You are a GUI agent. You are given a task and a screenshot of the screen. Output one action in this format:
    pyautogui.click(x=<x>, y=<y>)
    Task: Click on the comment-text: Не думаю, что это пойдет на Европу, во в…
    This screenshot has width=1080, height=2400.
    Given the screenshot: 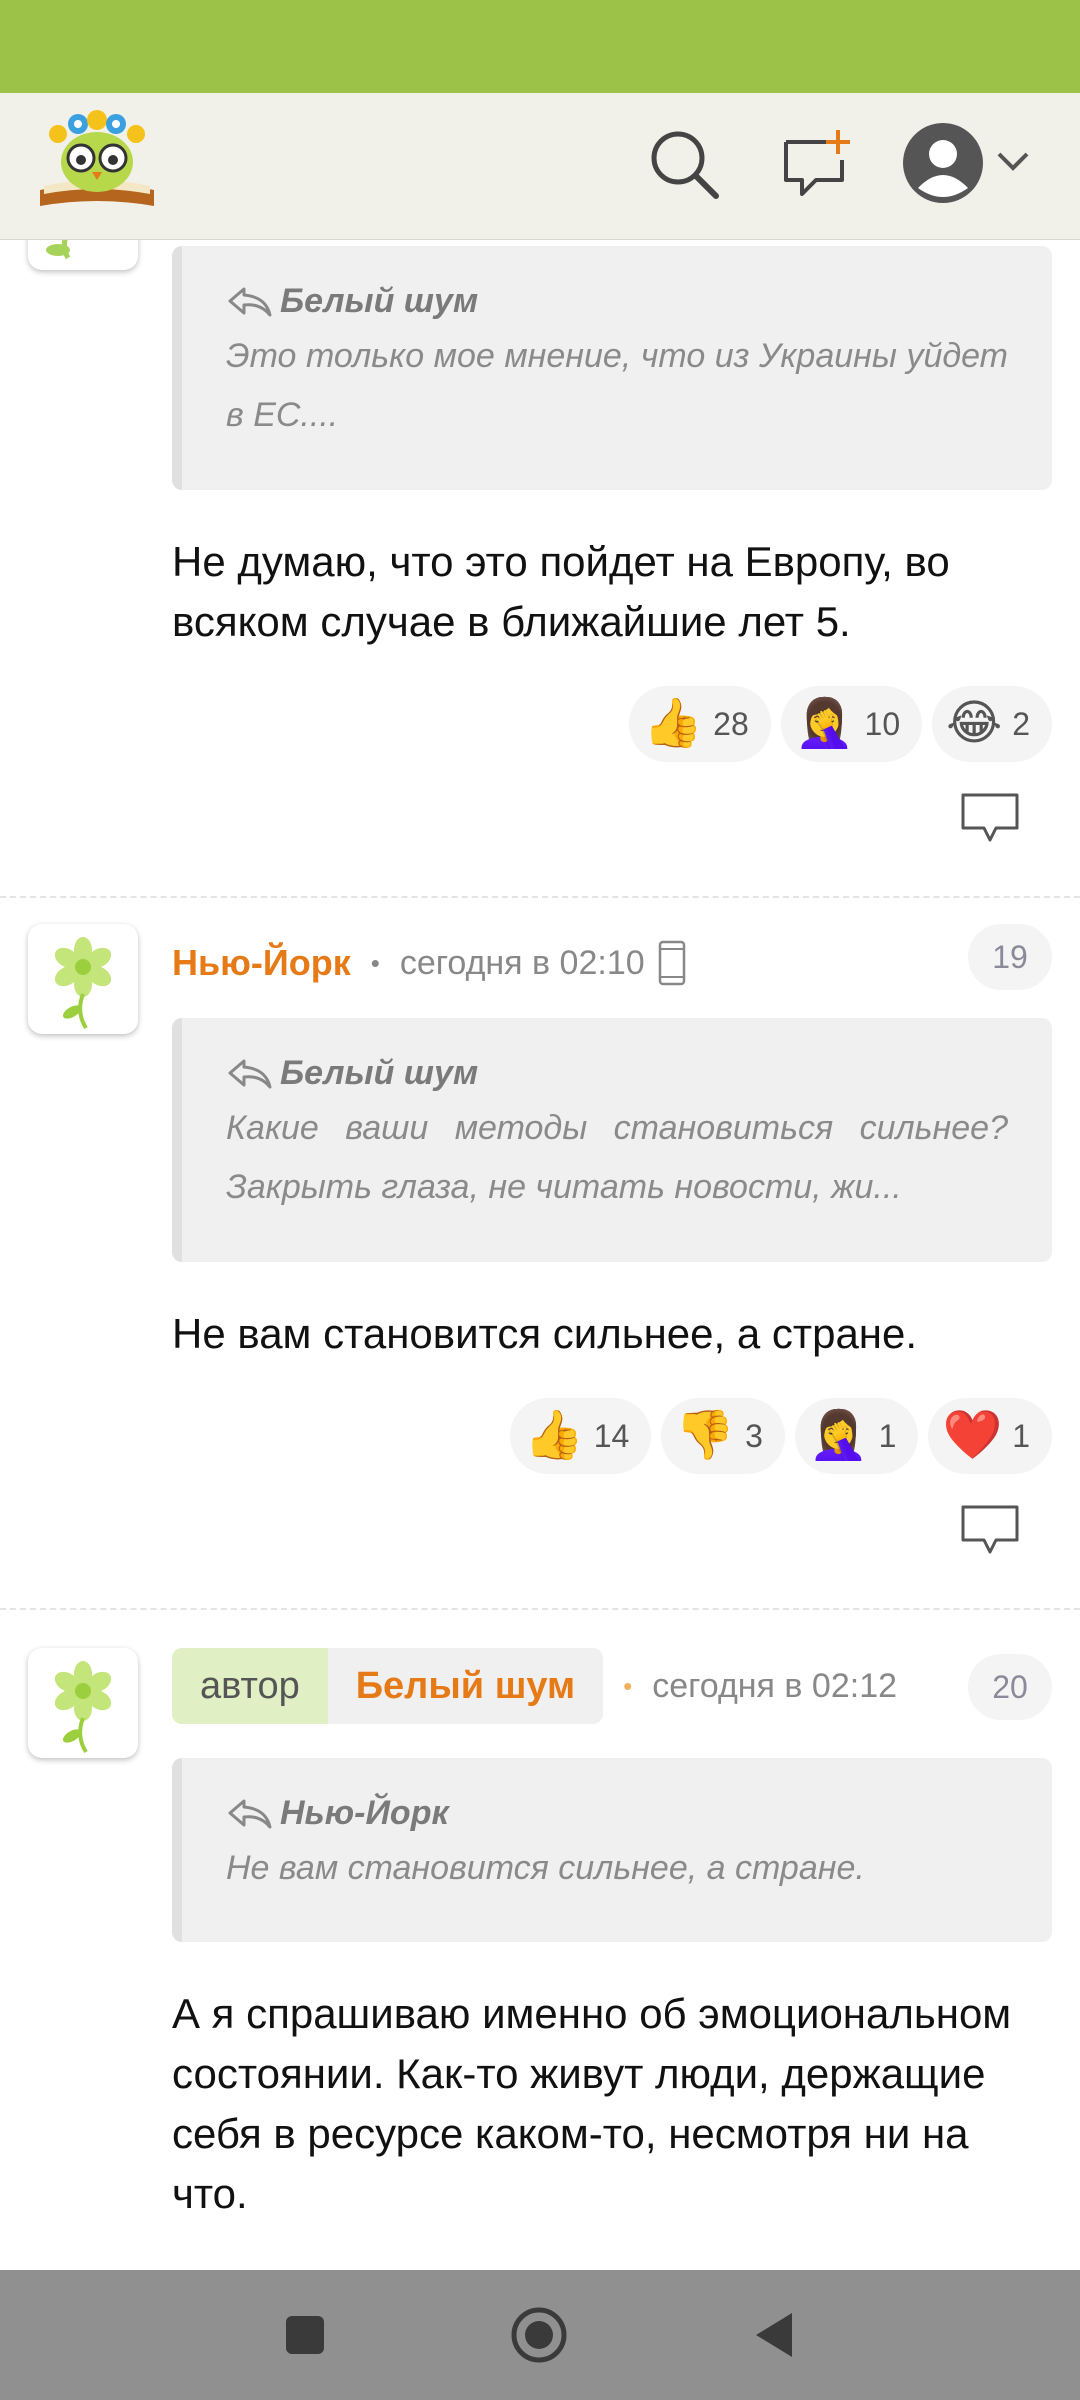 What is the action you would take?
    pyautogui.click(x=561, y=591)
    